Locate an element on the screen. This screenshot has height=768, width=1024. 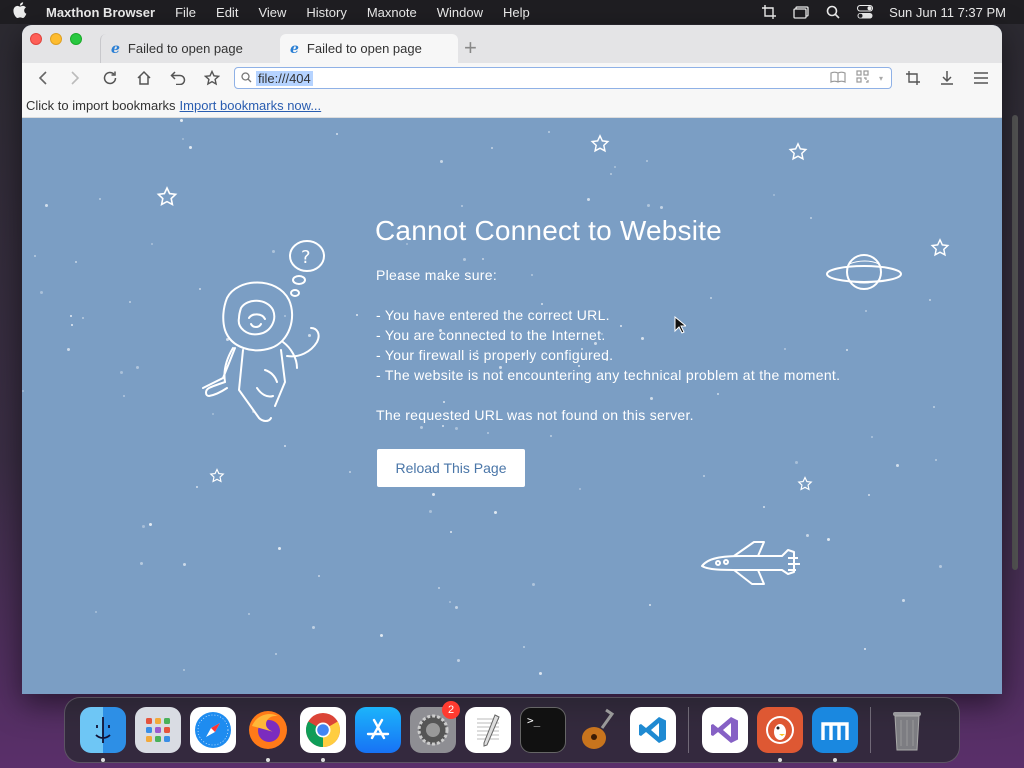
tab-2-active: e Failed to open page is located at coordinates (369, 48).